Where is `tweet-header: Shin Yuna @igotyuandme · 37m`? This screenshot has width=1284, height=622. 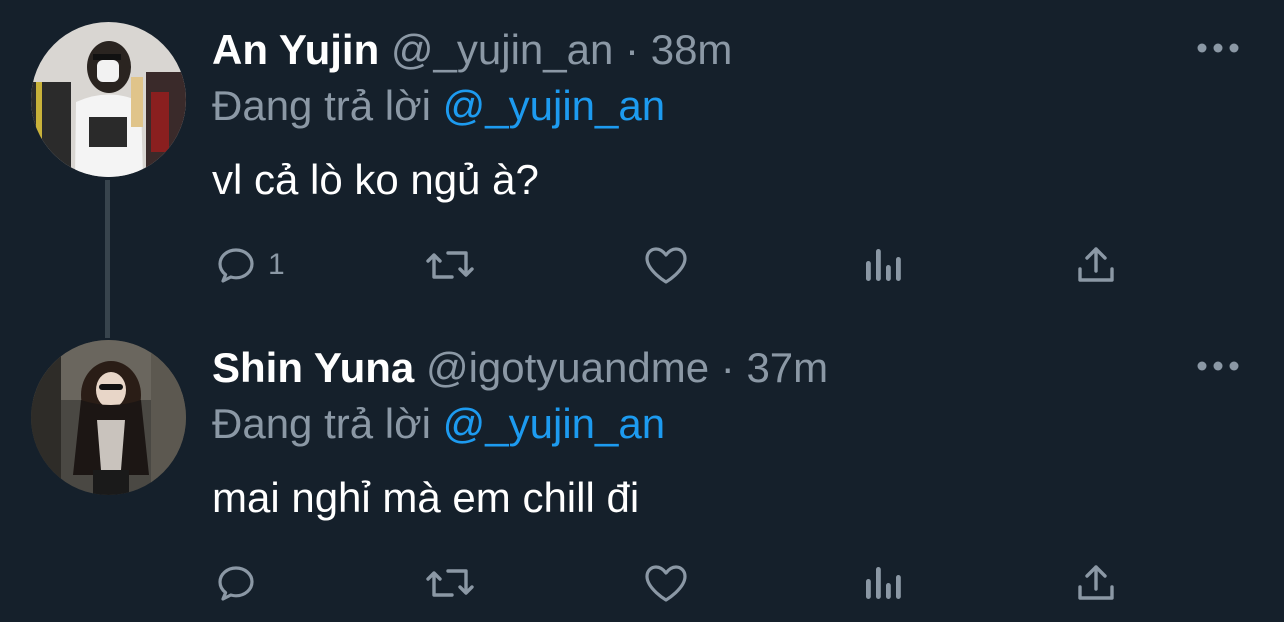 tweet-header: Shin Yuna @igotyuandme · 37m is located at coordinates (520, 368).